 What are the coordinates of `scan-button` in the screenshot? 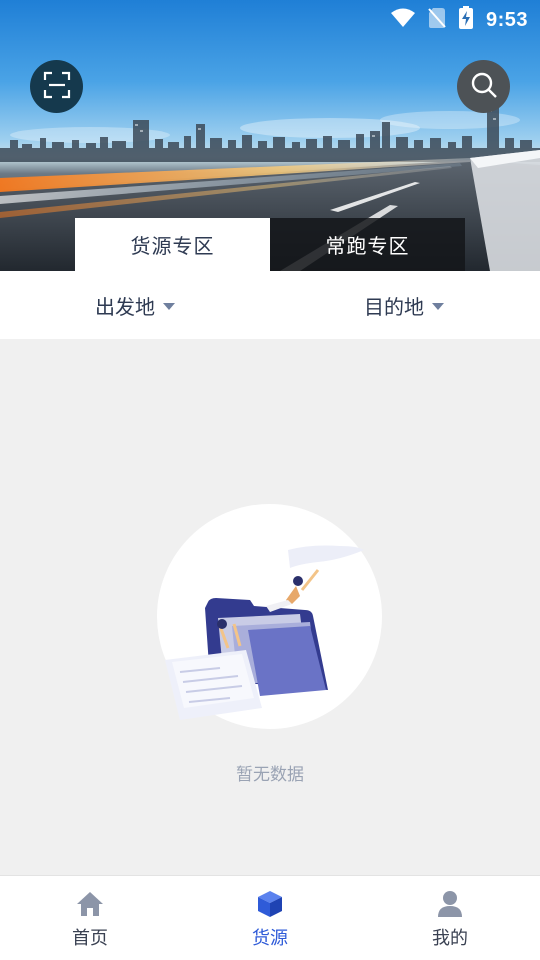 It's located at (56, 86).